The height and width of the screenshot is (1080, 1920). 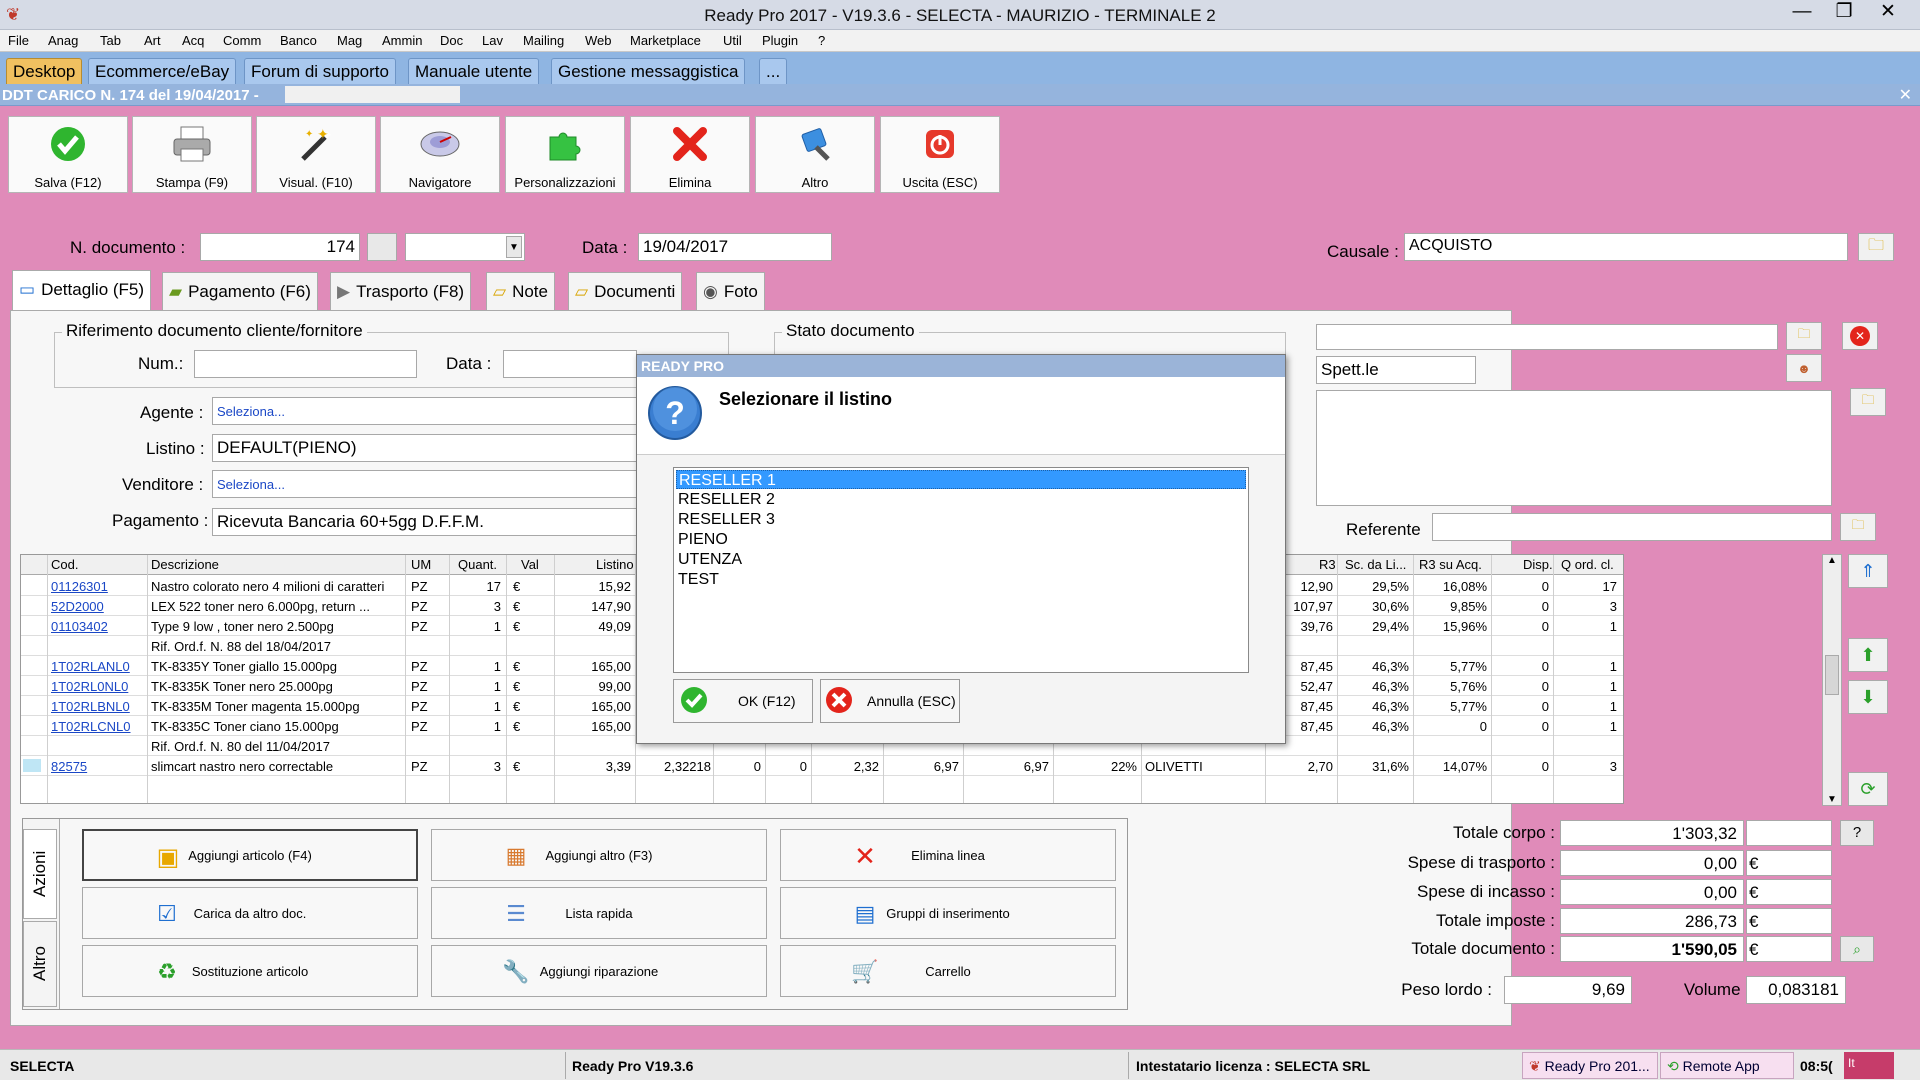 What do you see at coordinates (821, 40) in the screenshot?
I see `menu-help: ?` at bounding box center [821, 40].